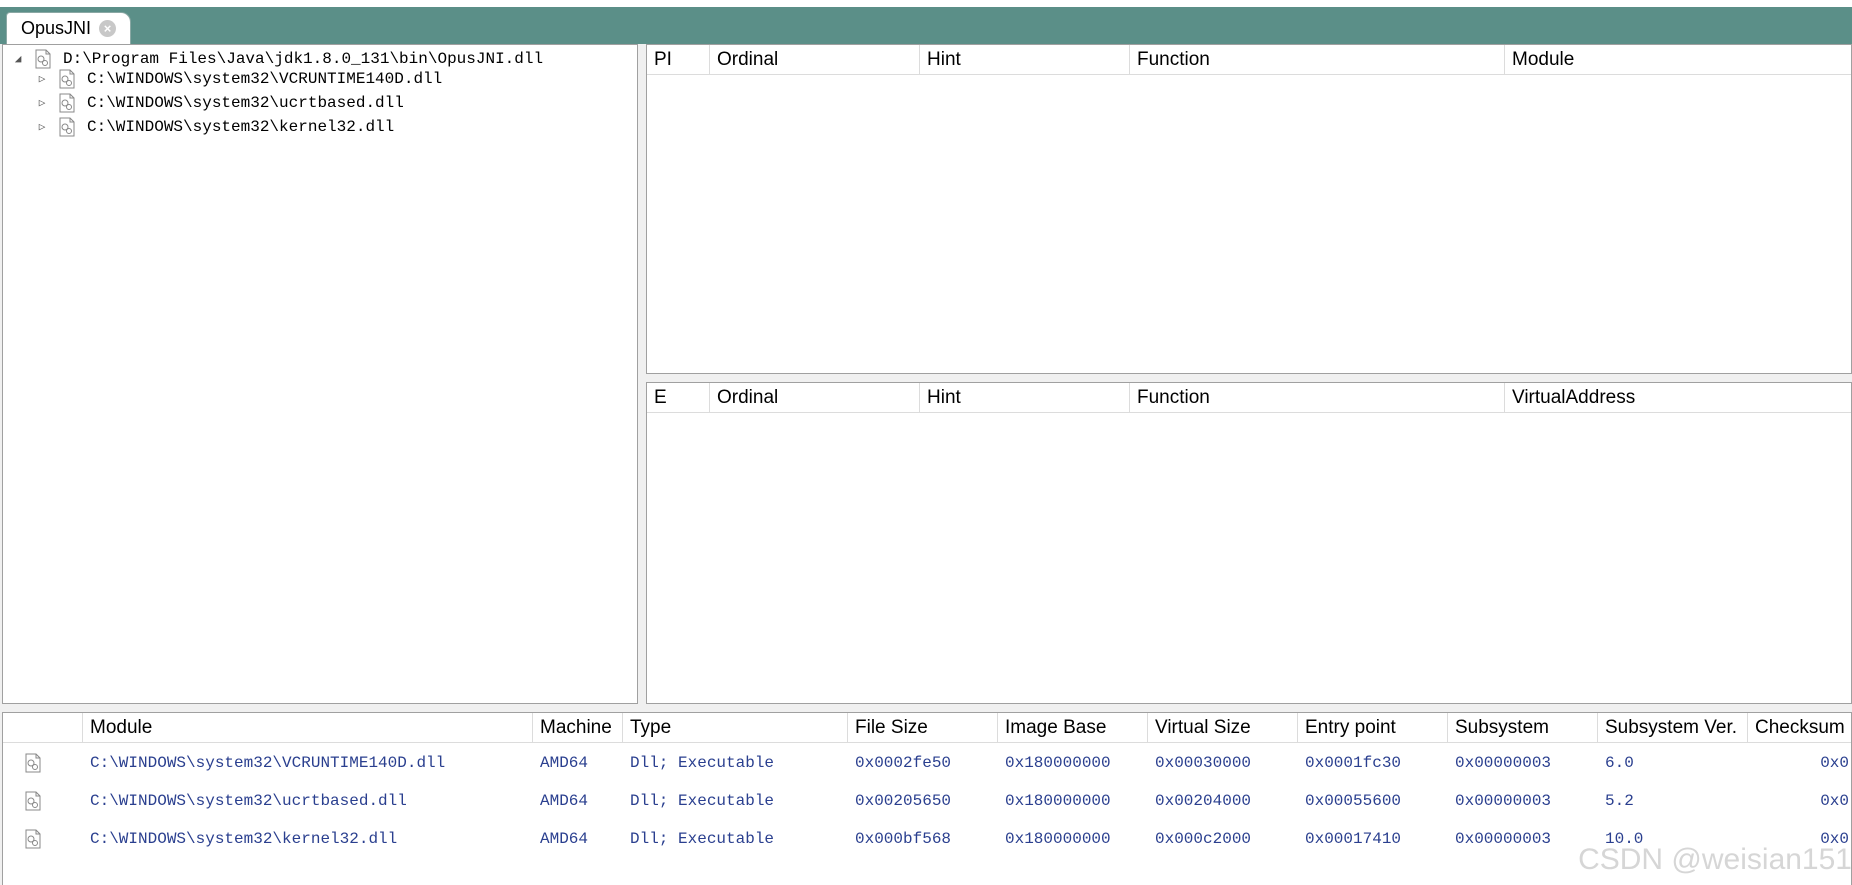 This screenshot has width=1852, height=885. I want to click on tab-opusjni: OpusJNI ×, so click(68, 28).